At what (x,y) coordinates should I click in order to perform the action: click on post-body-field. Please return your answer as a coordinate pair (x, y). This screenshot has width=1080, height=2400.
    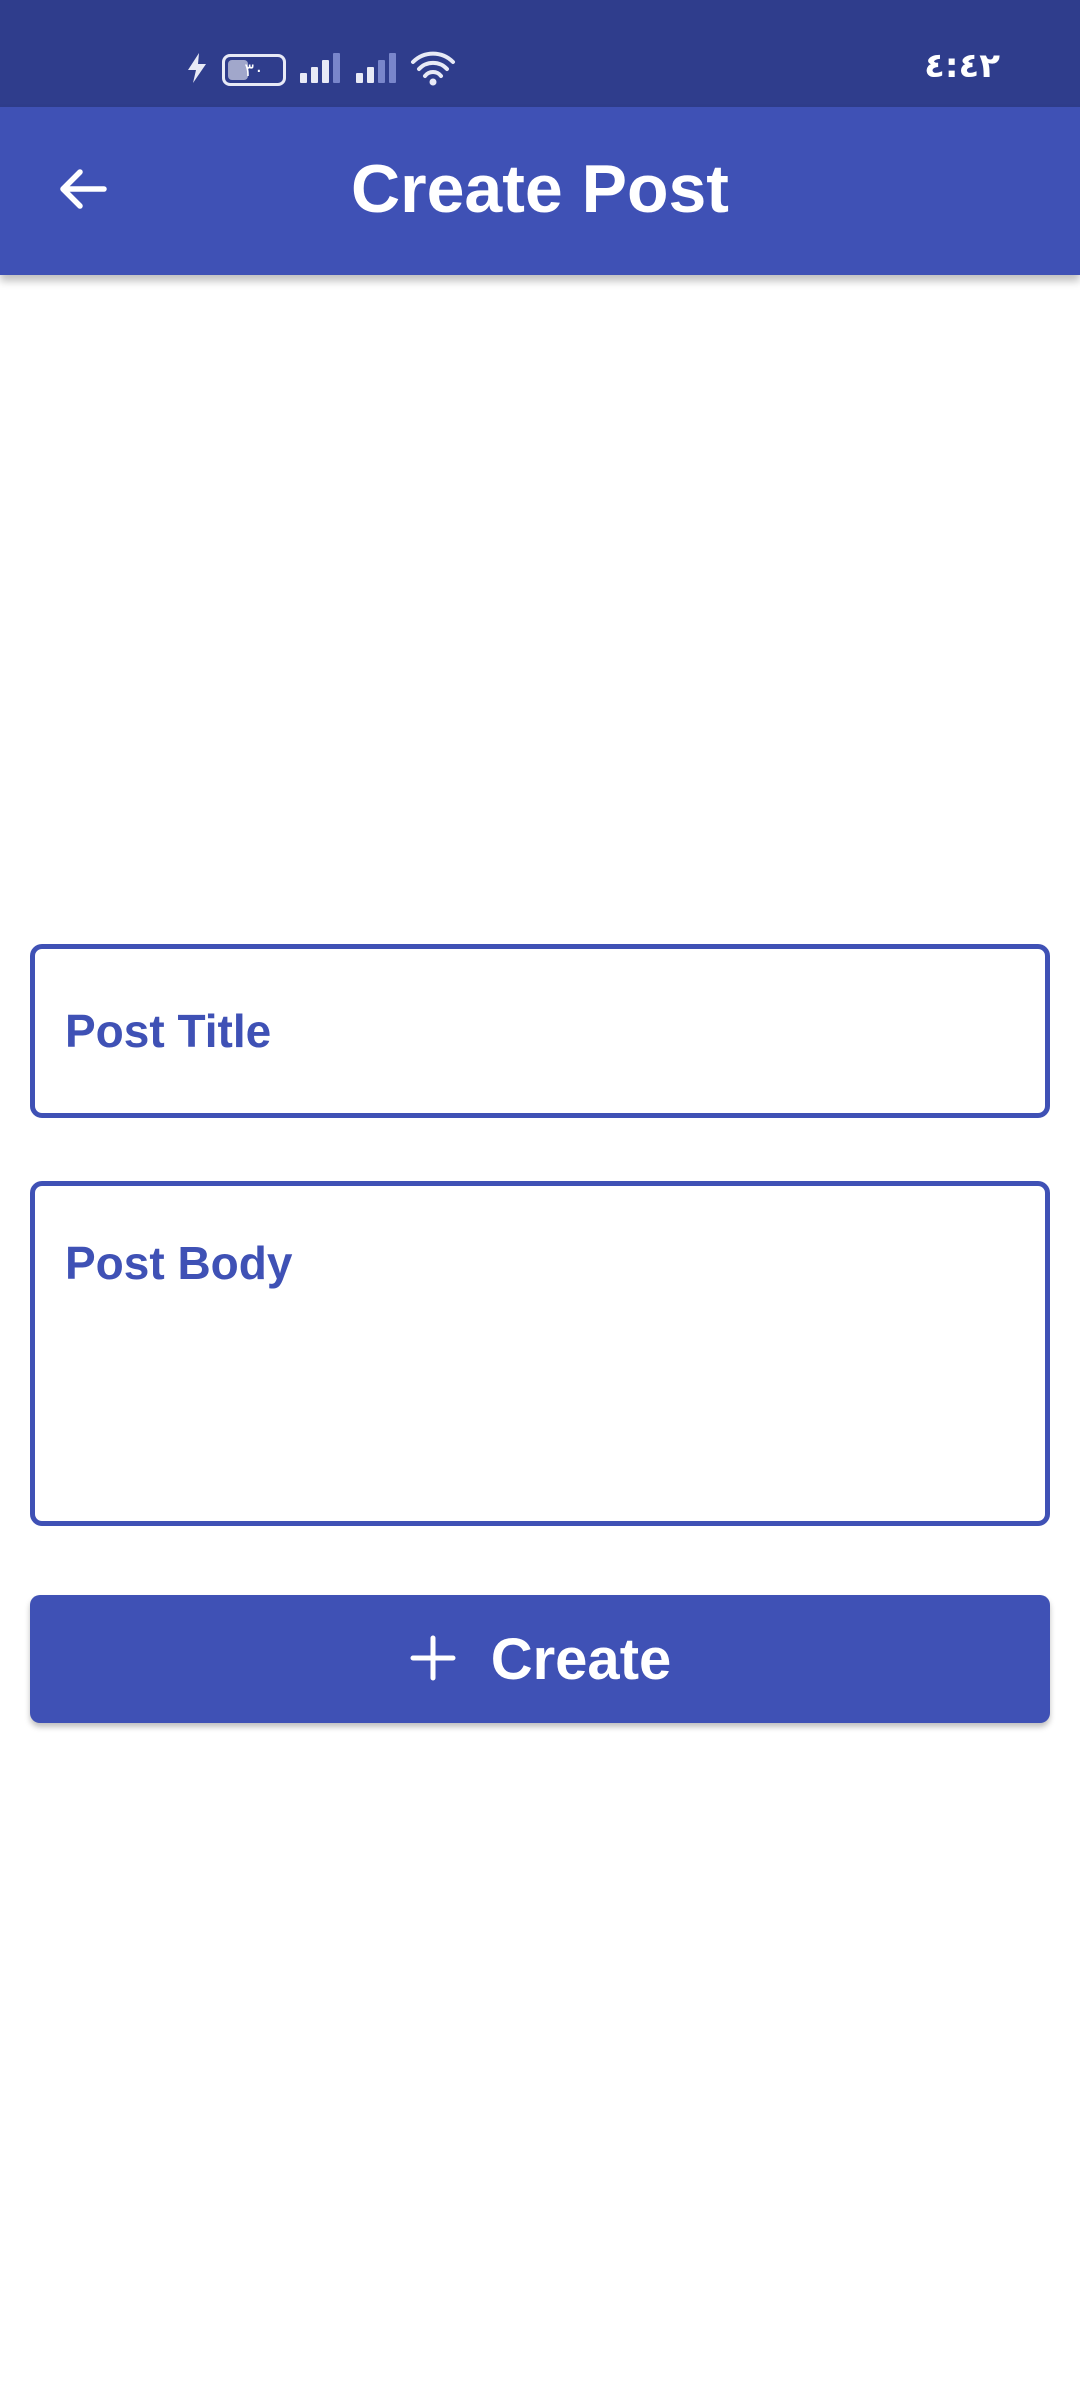
    Looking at the image, I should click on (540, 1353).